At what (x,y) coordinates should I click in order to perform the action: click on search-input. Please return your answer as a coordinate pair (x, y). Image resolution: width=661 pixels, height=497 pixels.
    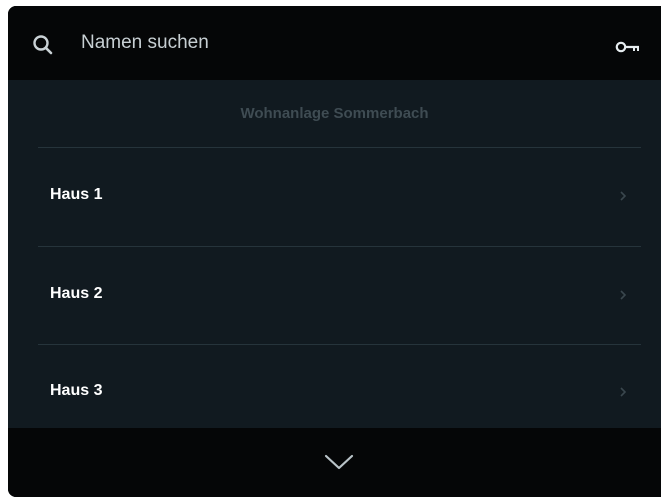
    Looking at the image, I should click on (321, 43).